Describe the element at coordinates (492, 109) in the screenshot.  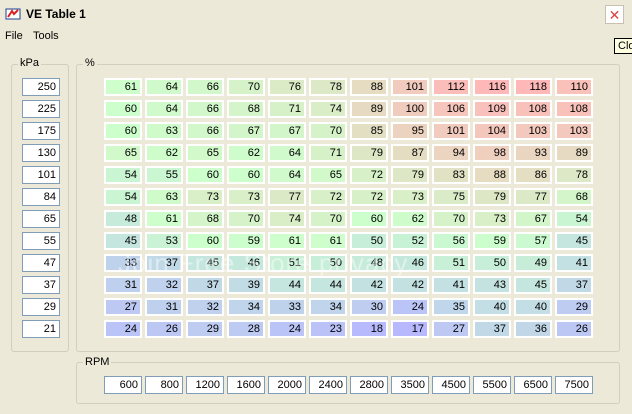
I see `ve-cell: 109` at that location.